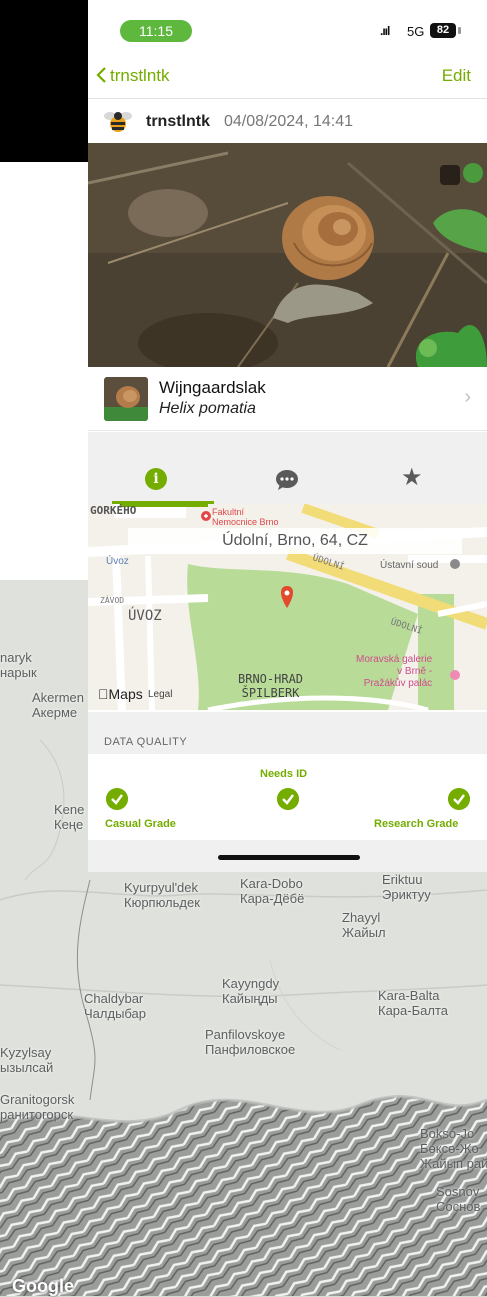 The height and width of the screenshot is (1297, 487). Describe the element at coordinates (287, 733) in the screenshot. I see `data-quality-header: DATA QUALITY` at that location.